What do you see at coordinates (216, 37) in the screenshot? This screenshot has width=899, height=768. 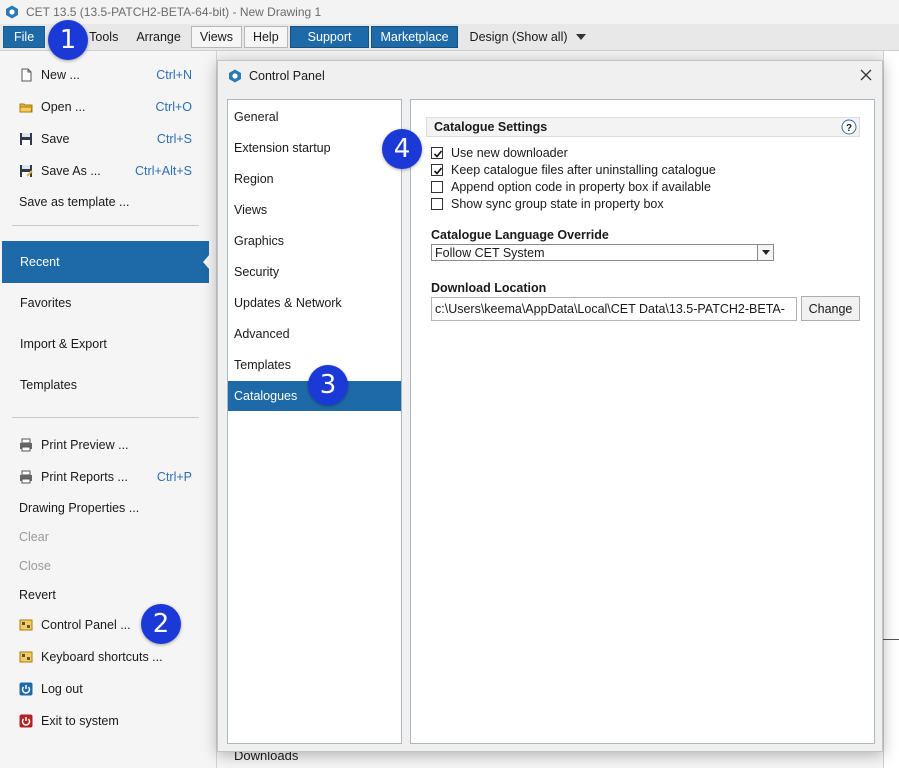 I see `menu-views: Views` at bounding box center [216, 37].